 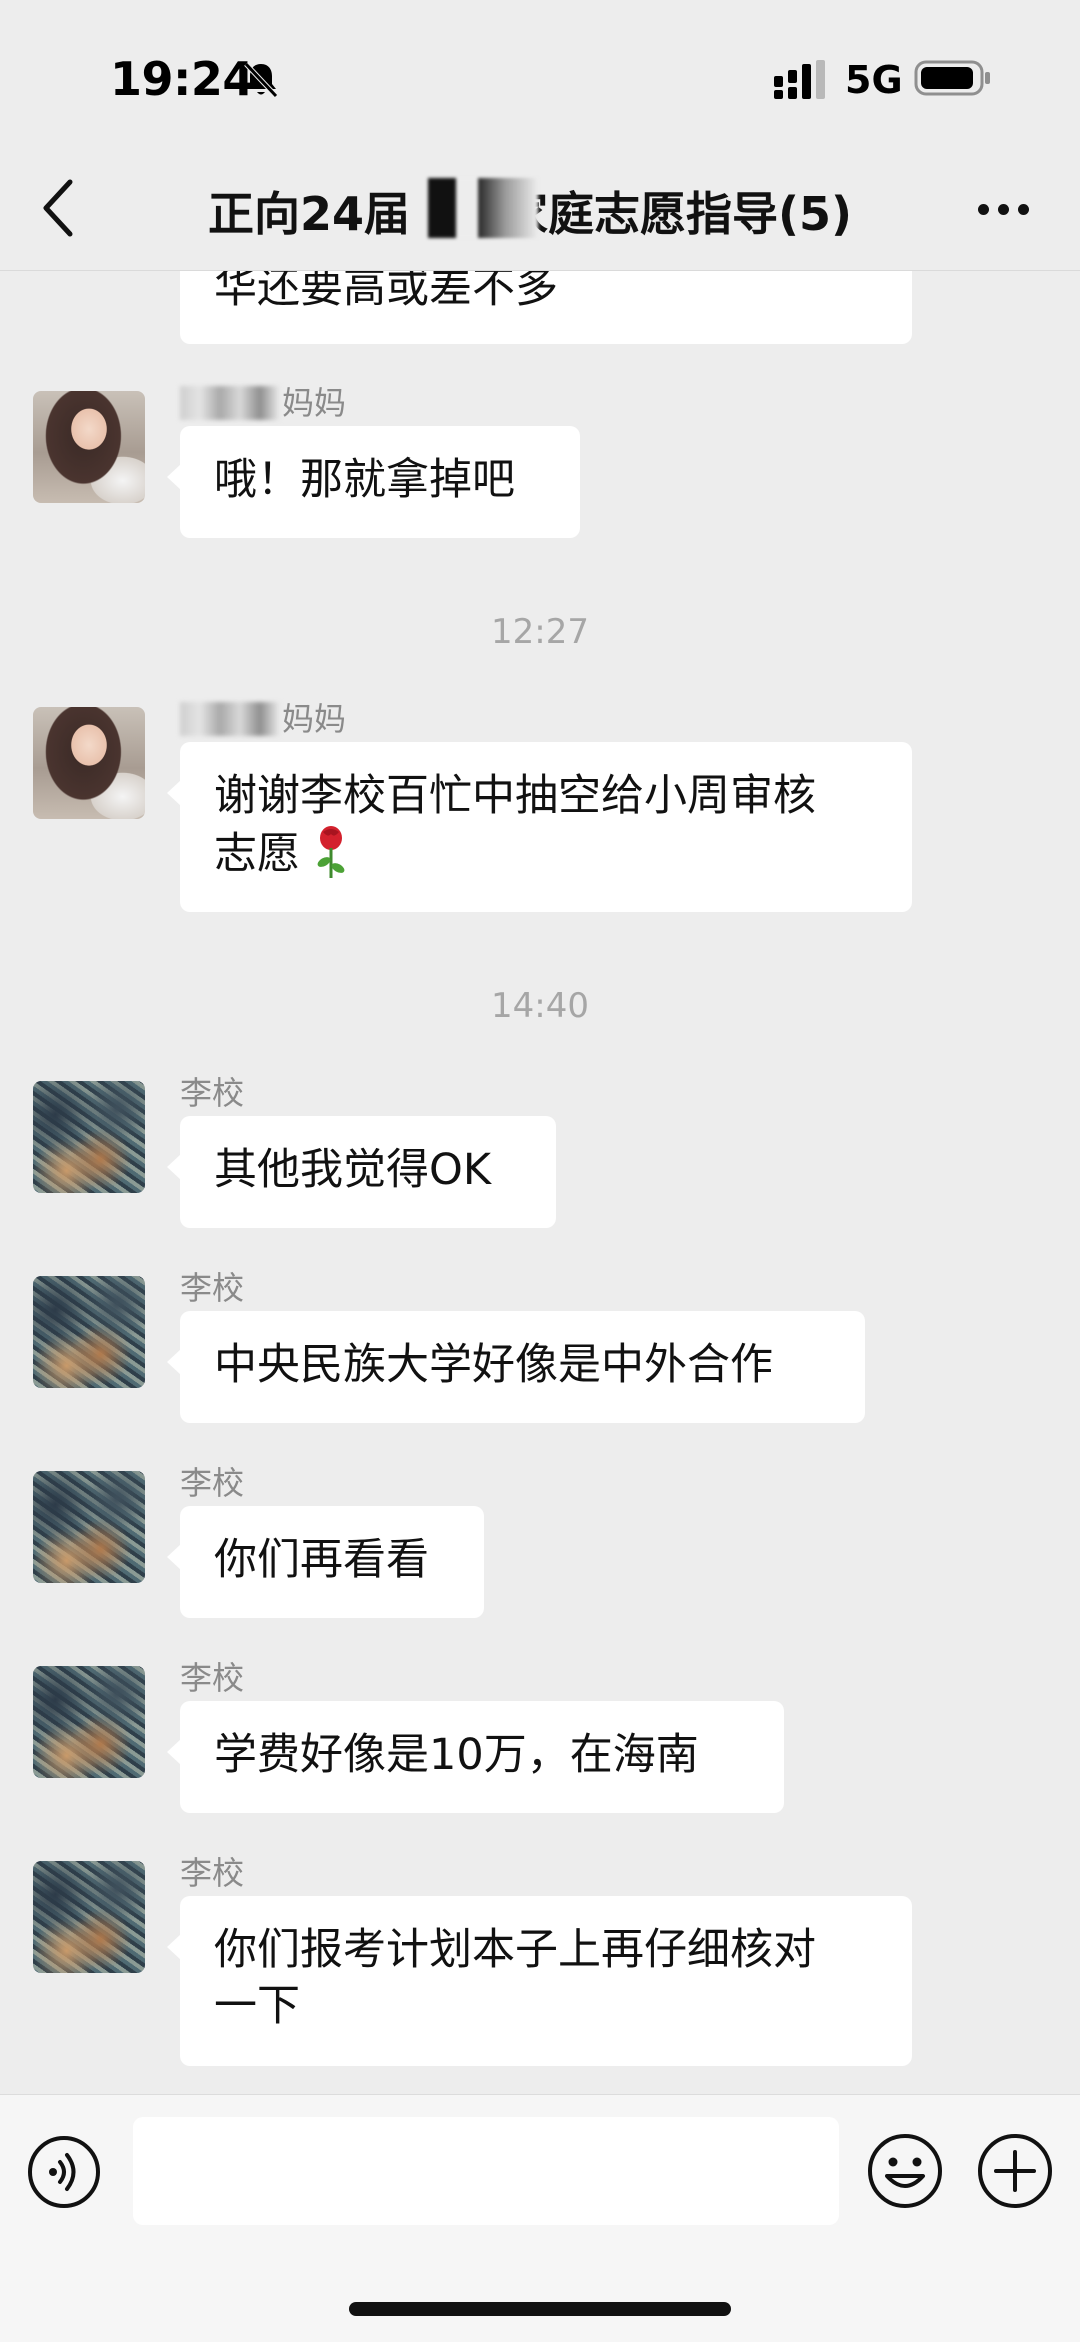 I want to click on status-time: 19:24, so click(x=182, y=79).